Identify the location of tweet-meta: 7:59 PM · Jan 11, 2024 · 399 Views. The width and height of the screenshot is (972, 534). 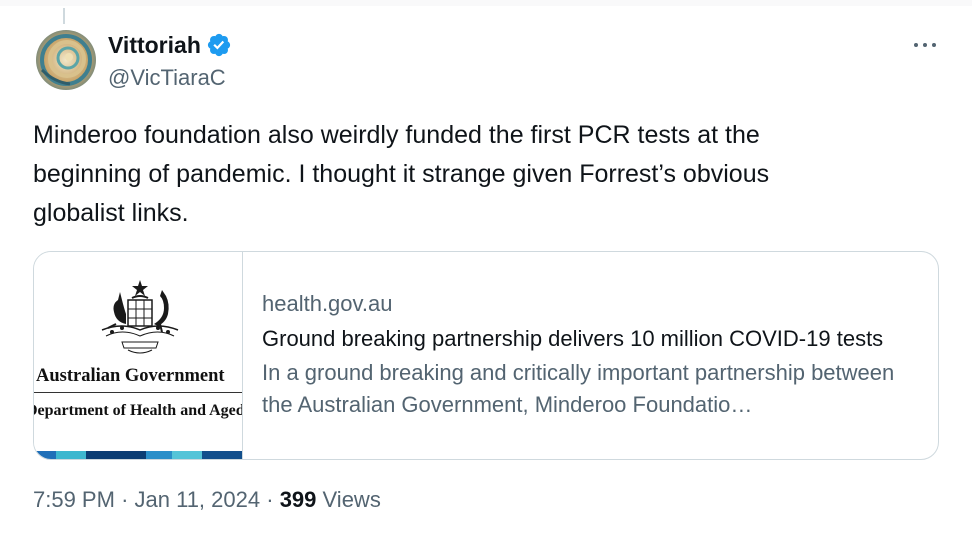
(207, 500).